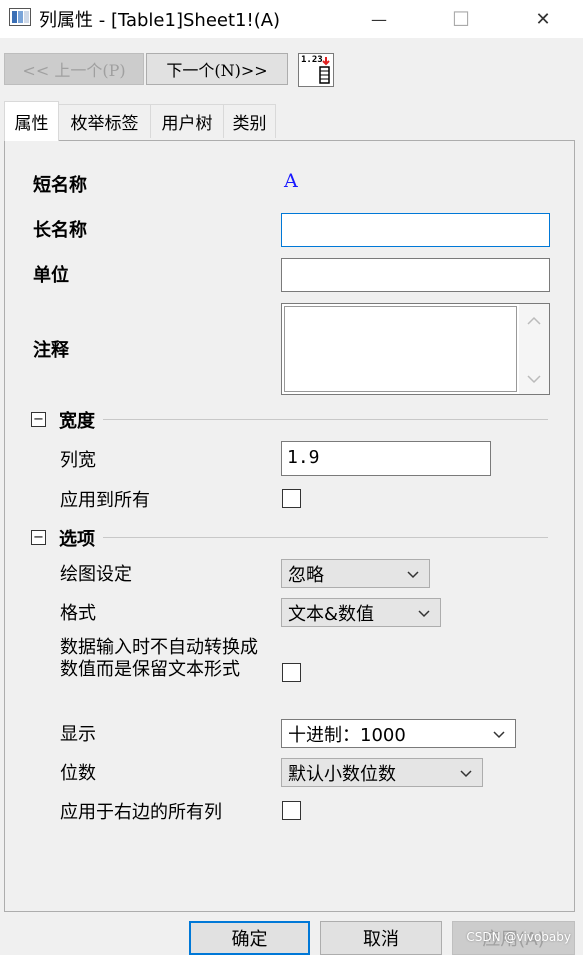 This screenshot has width=583, height=955. I want to click on long-name-input, so click(415, 230).